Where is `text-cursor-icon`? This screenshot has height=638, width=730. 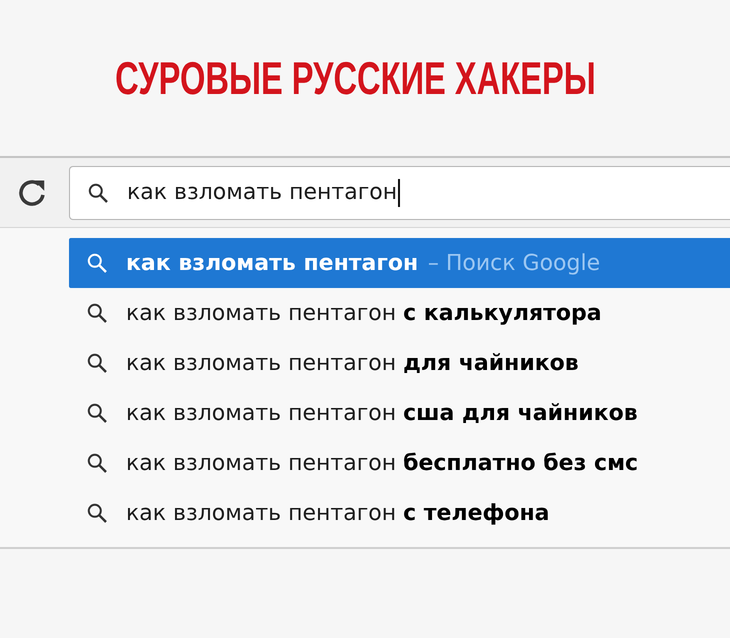
text-cursor-icon is located at coordinates (399, 192).